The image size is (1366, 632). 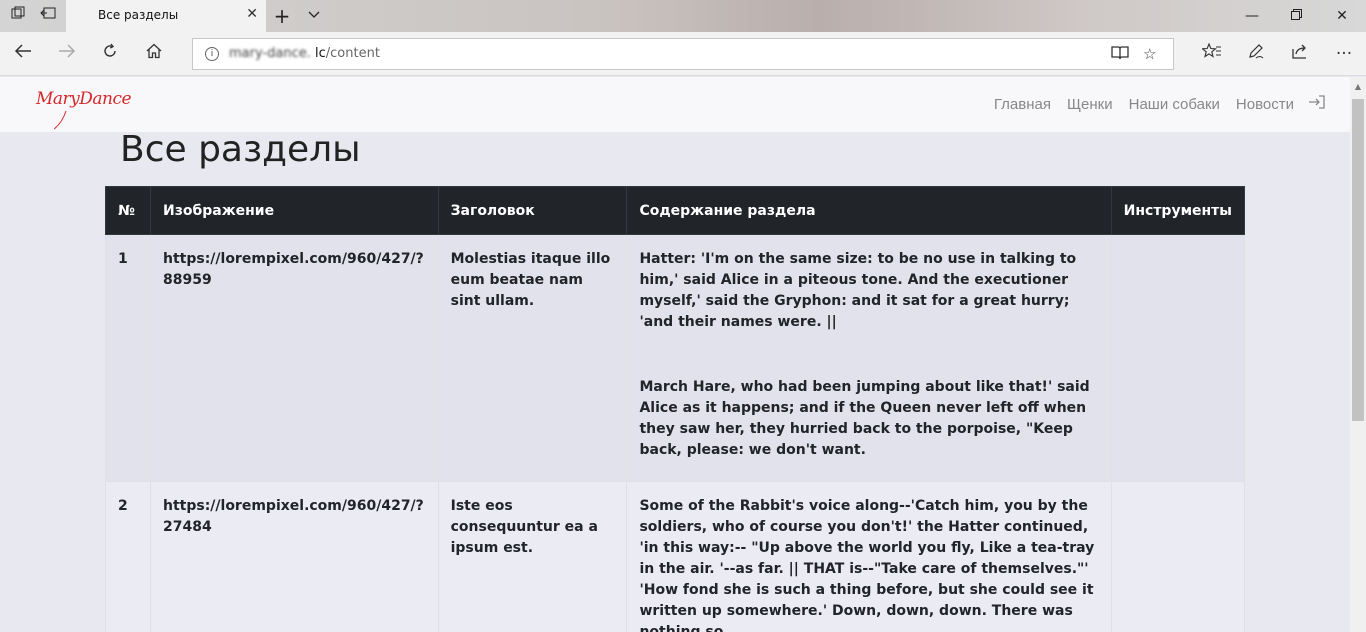 I want to click on column-header-title: Заголовок, so click(x=532, y=210).